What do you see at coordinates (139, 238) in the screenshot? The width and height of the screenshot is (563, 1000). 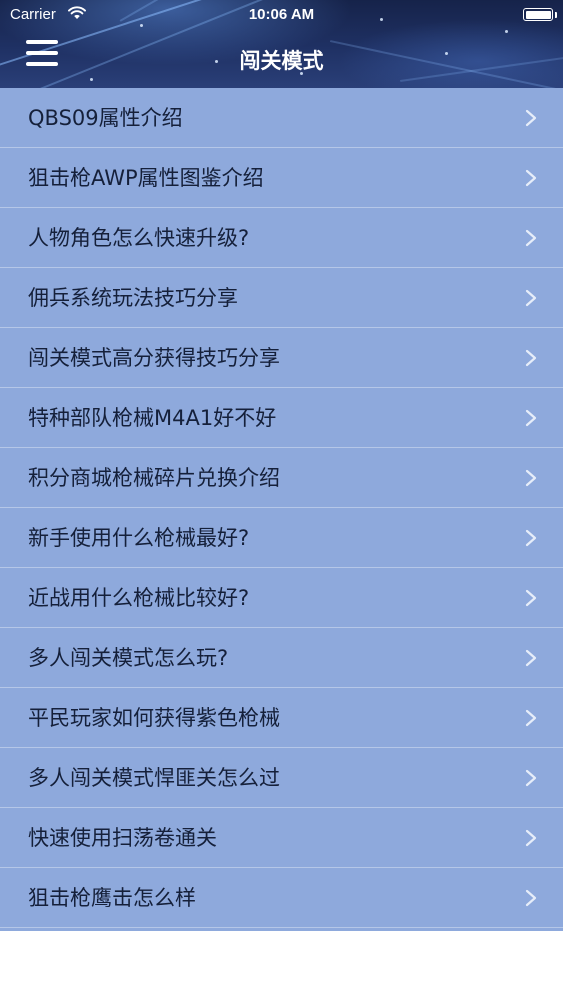 I see `list-item-label: 人物角色怎么快速升级?` at bounding box center [139, 238].